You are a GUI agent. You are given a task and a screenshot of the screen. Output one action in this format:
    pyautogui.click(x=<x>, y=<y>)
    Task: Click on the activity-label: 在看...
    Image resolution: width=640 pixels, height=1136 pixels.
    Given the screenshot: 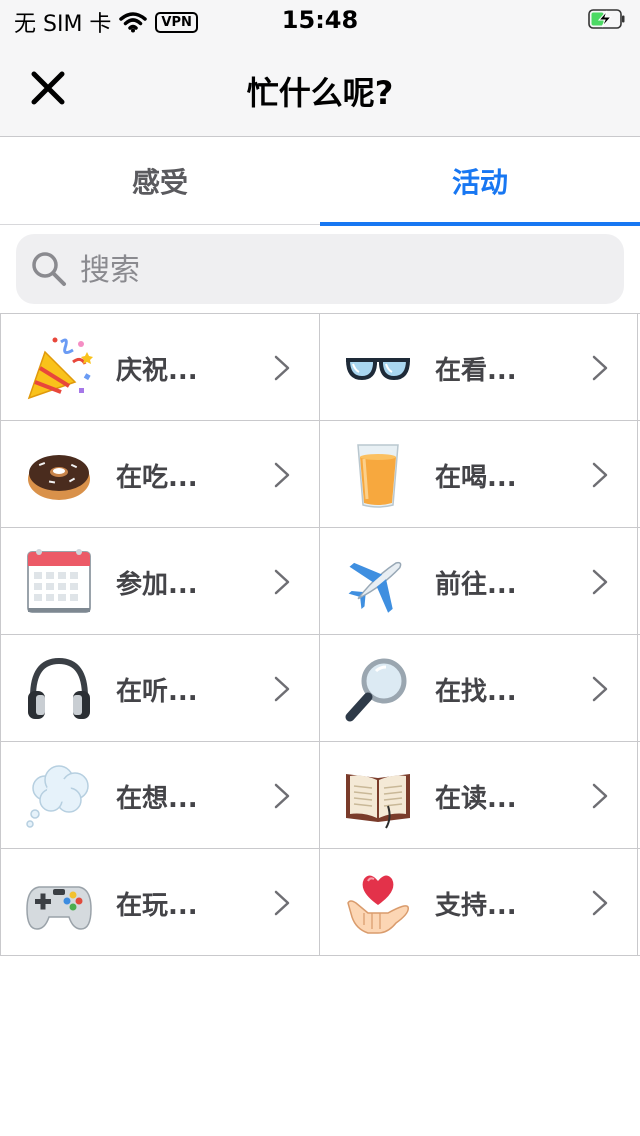 What is the action you would take?
    pyautogui.click(x=476, y=371)
    